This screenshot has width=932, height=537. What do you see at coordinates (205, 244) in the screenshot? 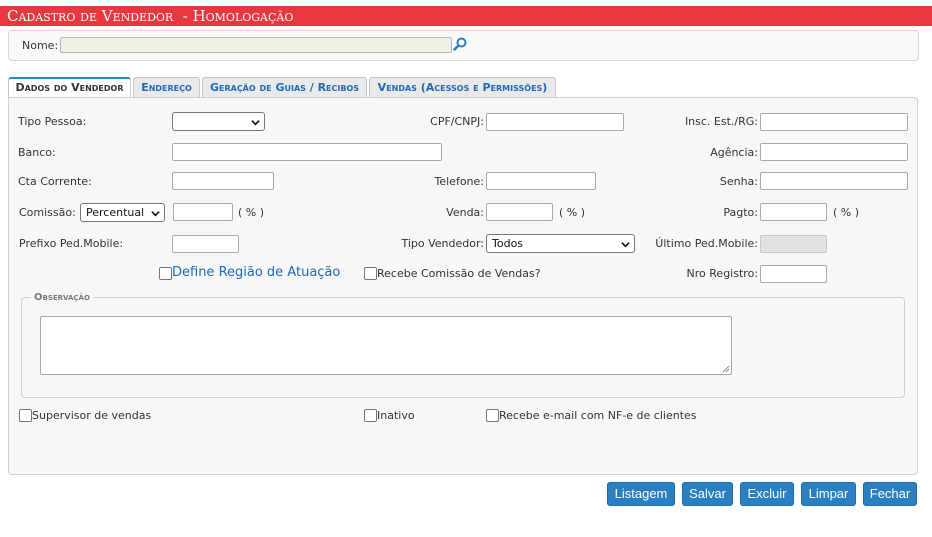
I see `prefixo-input` at bounding box center [205, 244].